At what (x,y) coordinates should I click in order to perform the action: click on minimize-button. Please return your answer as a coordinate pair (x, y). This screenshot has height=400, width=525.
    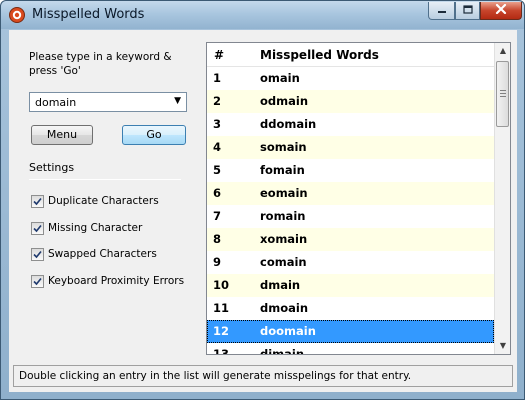
    Looking at the image, I should click on (441, 11).